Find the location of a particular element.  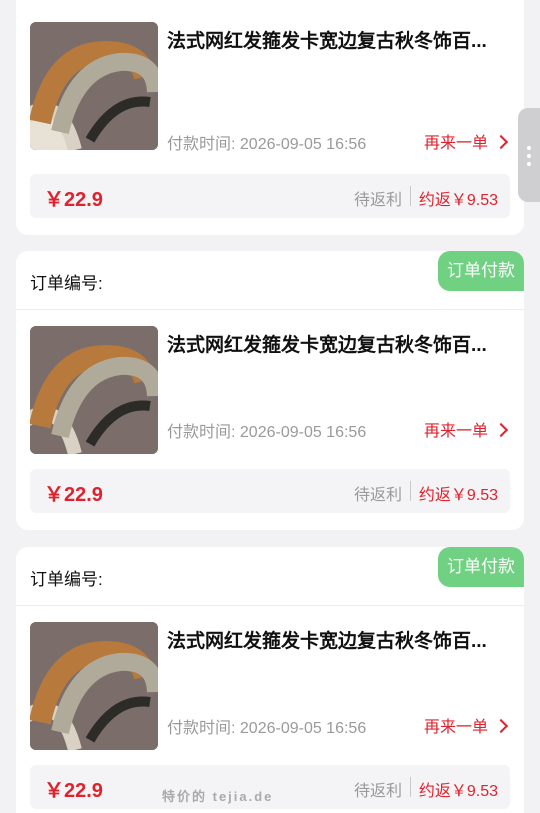

floating-menu-handle is located at coordinates (529, 155).